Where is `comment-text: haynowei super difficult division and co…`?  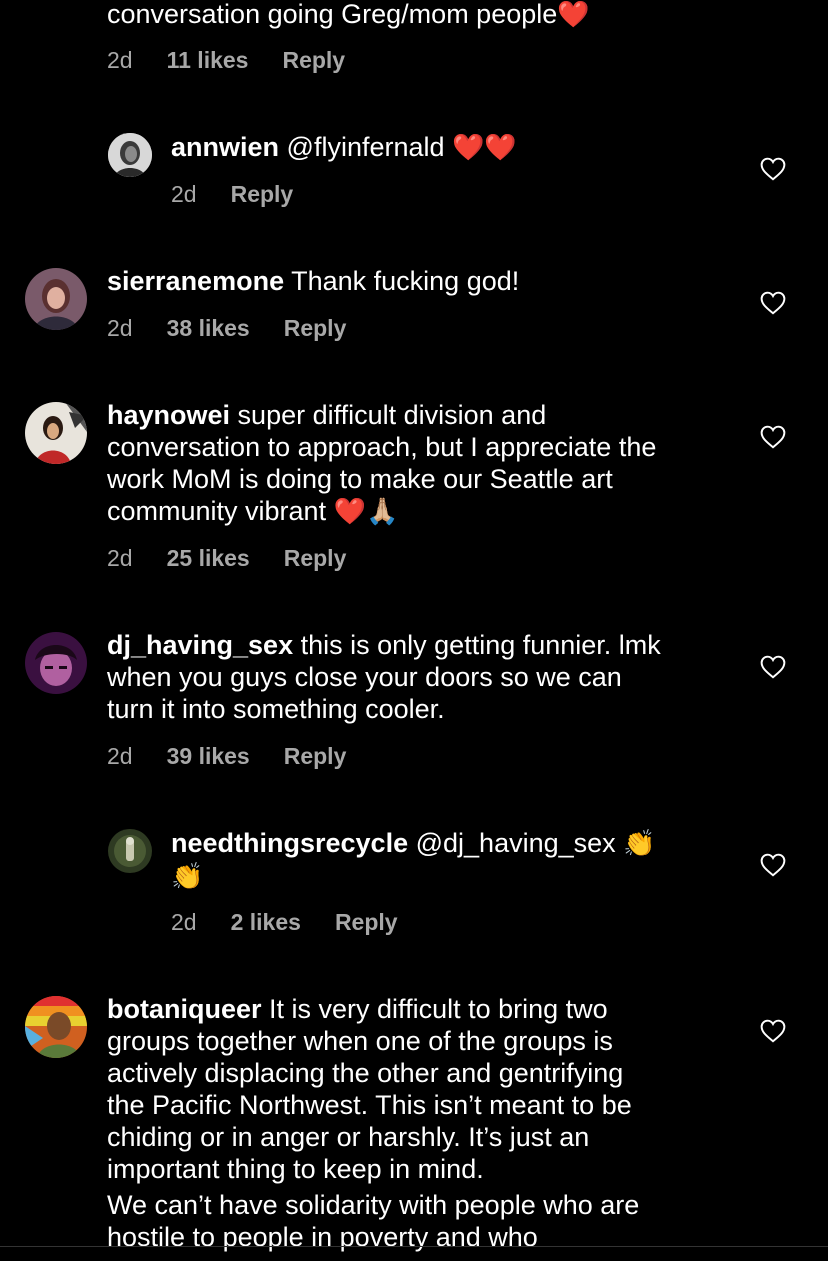 comment-text: haynowei super difficult division and co… is located at coordinates (382, 463).